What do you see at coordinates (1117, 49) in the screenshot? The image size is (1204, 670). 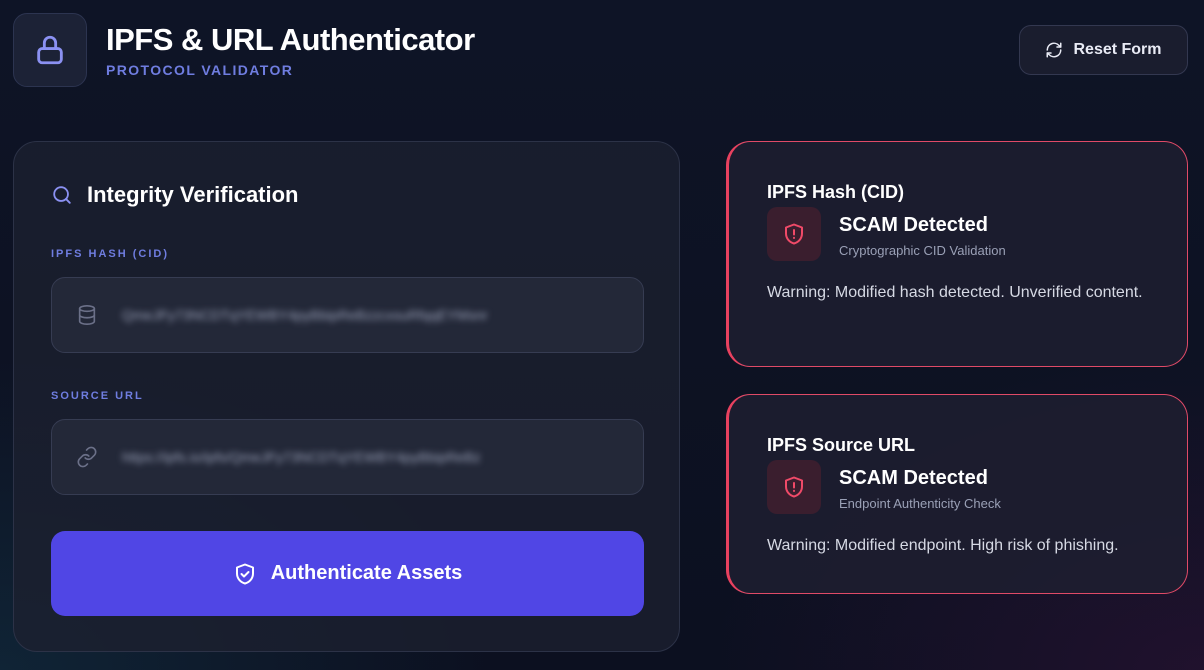 I see `reset-form-label: Reset Form` at bounding box center [1117, 49].